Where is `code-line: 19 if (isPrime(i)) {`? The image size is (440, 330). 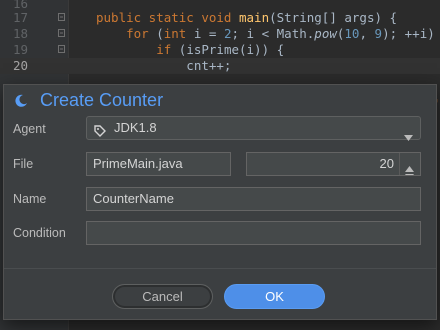 code-line: 19 if (isPrime(i)) { is located at coordinates (220, 50).